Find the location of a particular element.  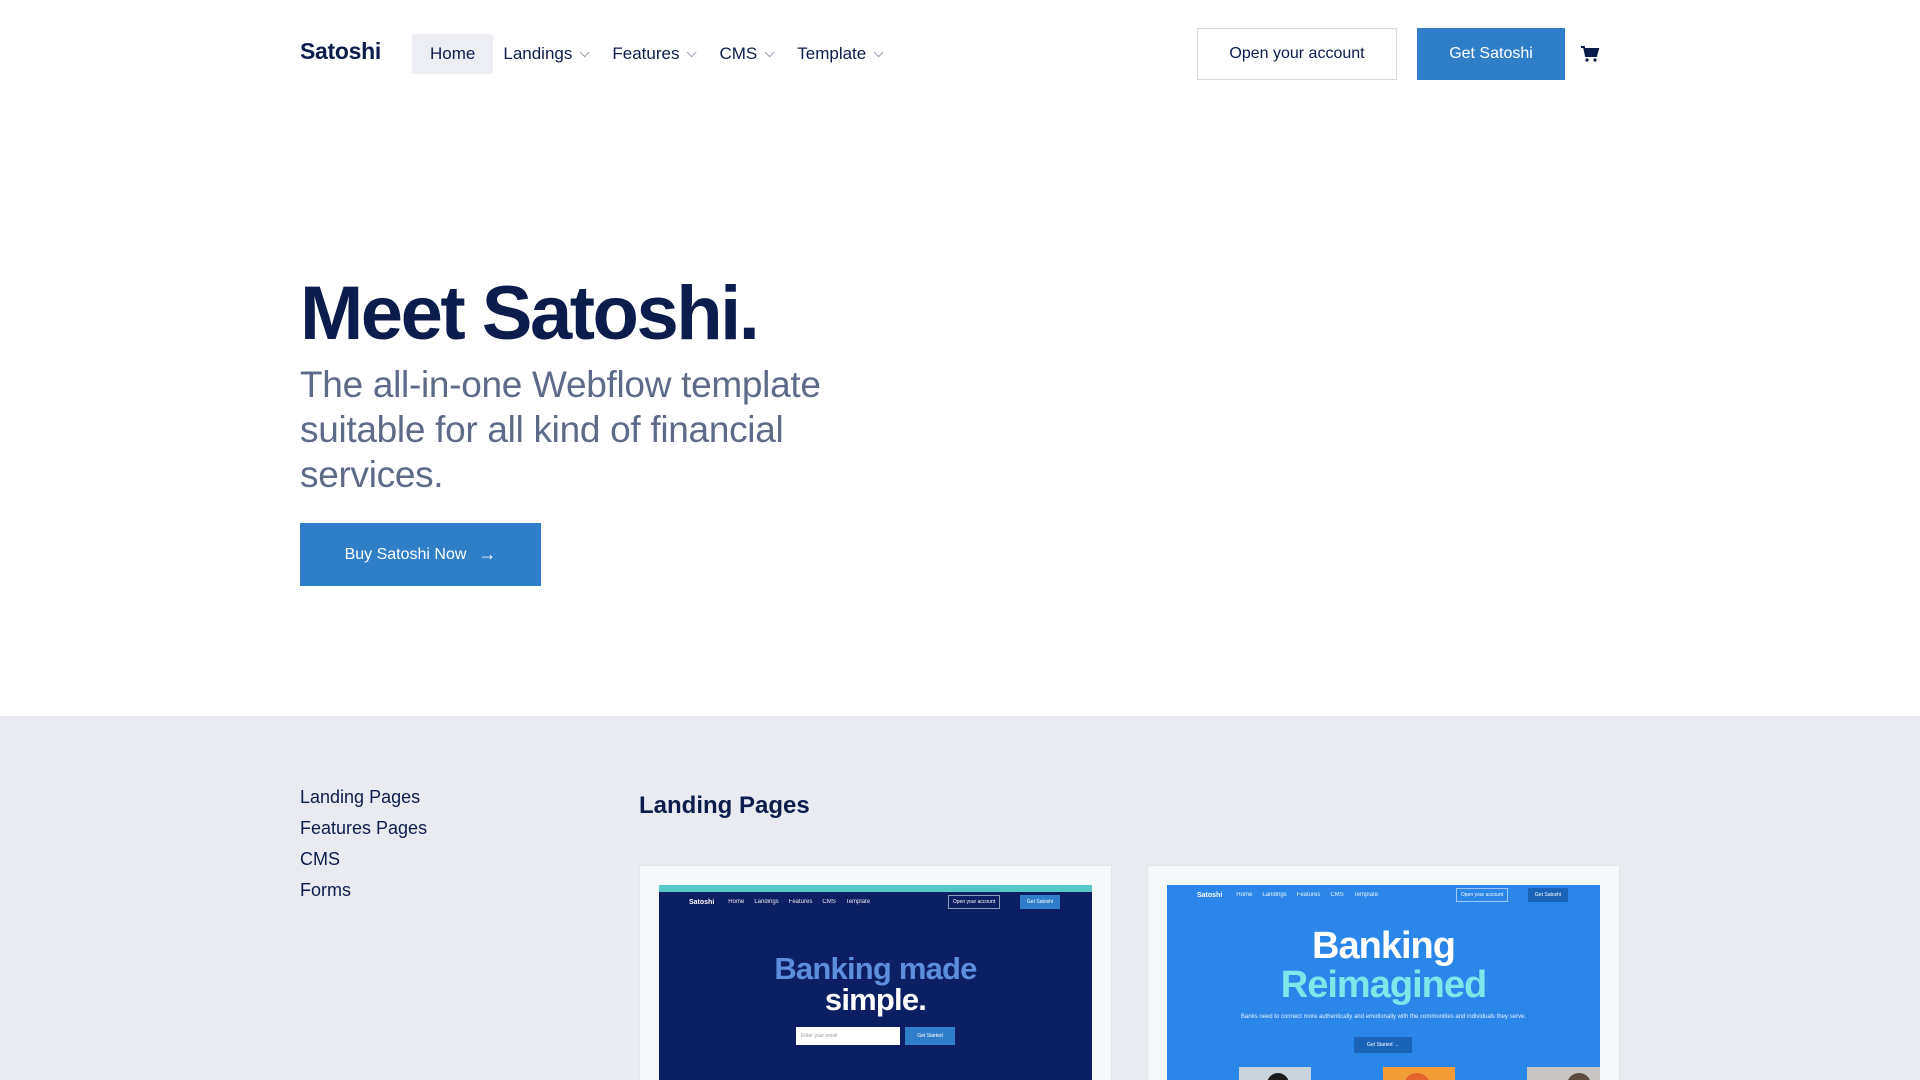

preview-get-started-button: Get Started → is located at coordinates (1383, 1045).